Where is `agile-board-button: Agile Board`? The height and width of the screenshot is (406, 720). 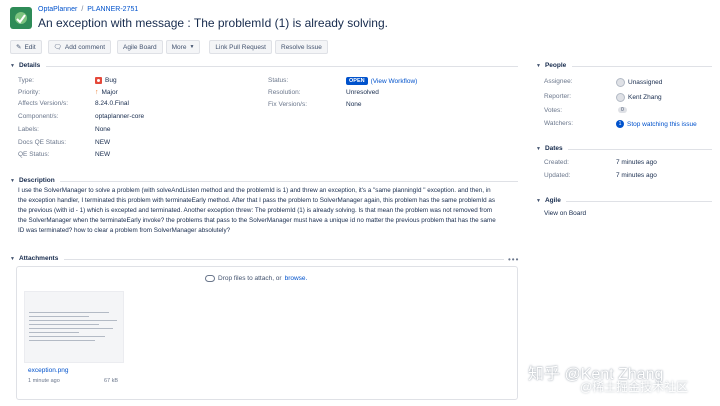 agile-board-button: Agile Board is located at coordinates (140, 47).